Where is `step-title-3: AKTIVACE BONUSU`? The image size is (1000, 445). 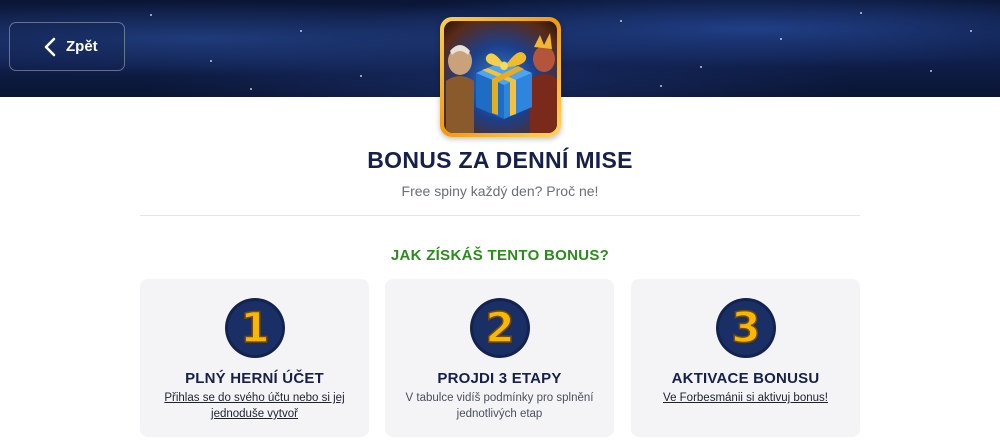
step-title-3: AKTIVACE BONUSU is located at coordinates (745, 378).